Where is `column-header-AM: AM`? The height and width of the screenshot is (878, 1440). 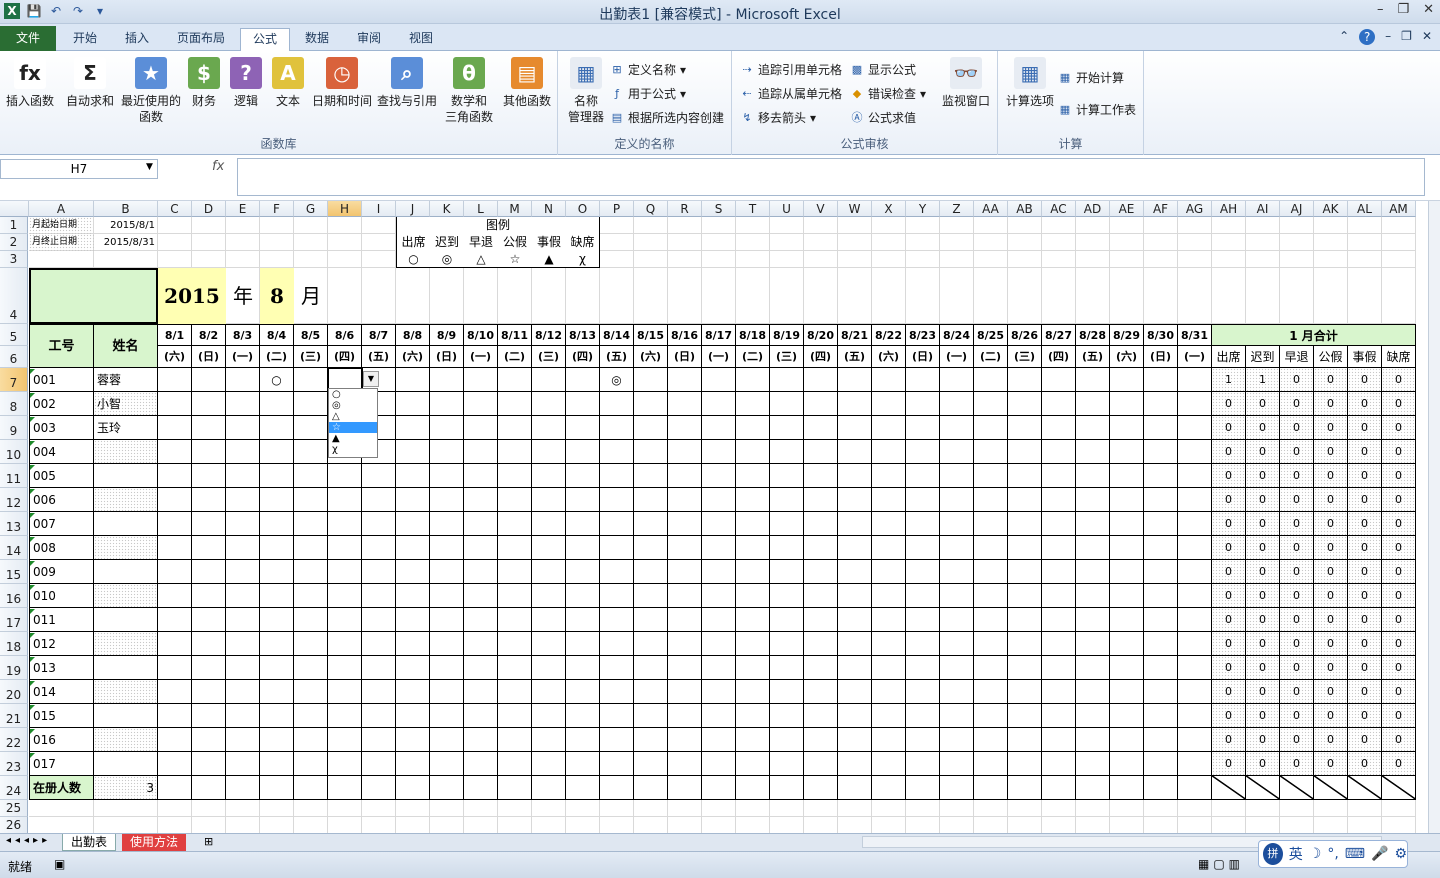
column-header-AM: AM is located at coordinates (1399, 209).